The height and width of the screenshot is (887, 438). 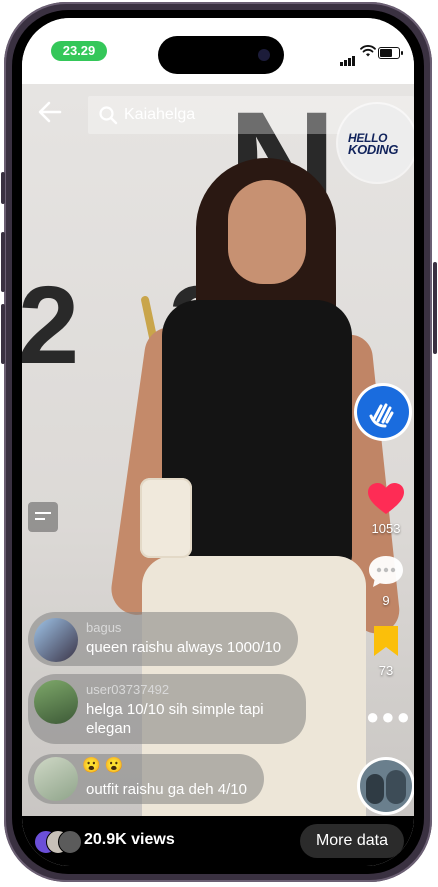 I want to click on comment-count: 9, so click(x=386, y=600).